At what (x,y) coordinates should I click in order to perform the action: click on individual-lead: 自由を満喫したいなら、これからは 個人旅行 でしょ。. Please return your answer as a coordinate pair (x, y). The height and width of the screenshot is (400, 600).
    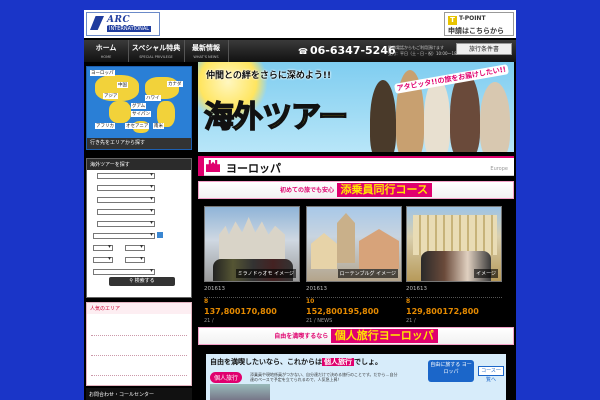
    Looking at the image, I should click on (296, 362).